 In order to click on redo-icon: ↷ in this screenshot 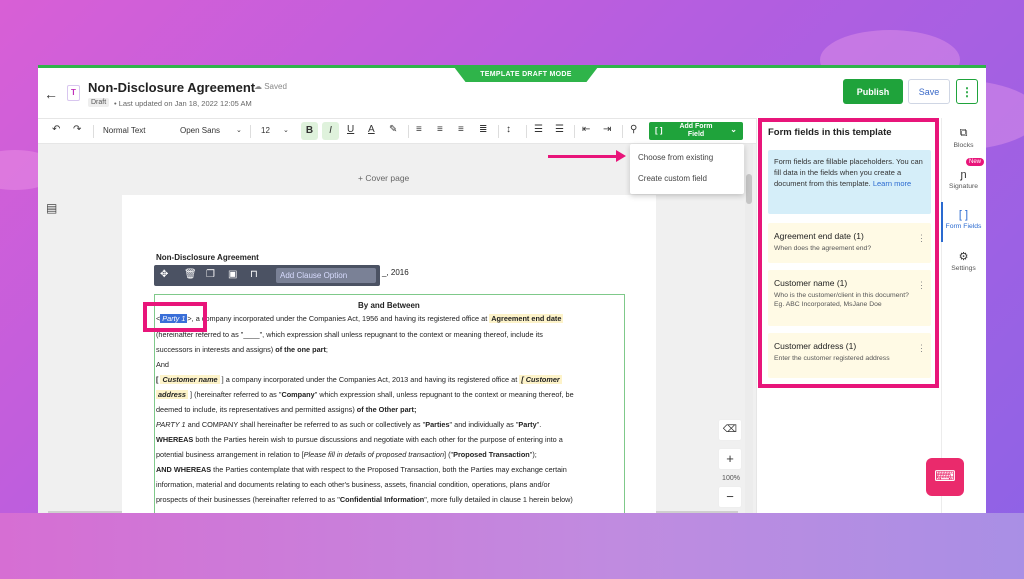, I will do `click(77, 129)`.